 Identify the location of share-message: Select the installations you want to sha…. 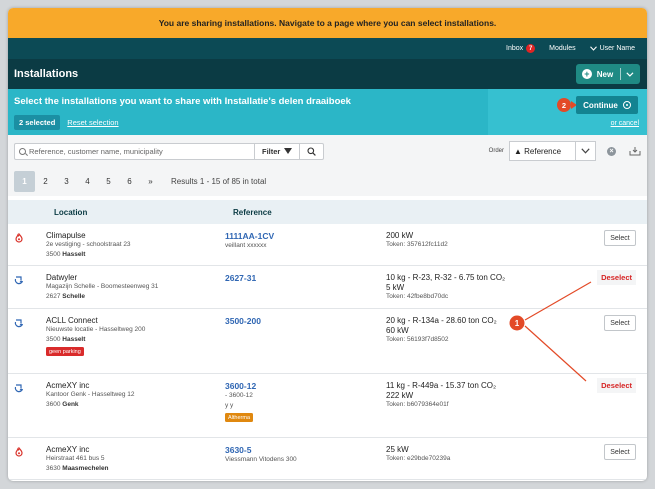
(182, 101).